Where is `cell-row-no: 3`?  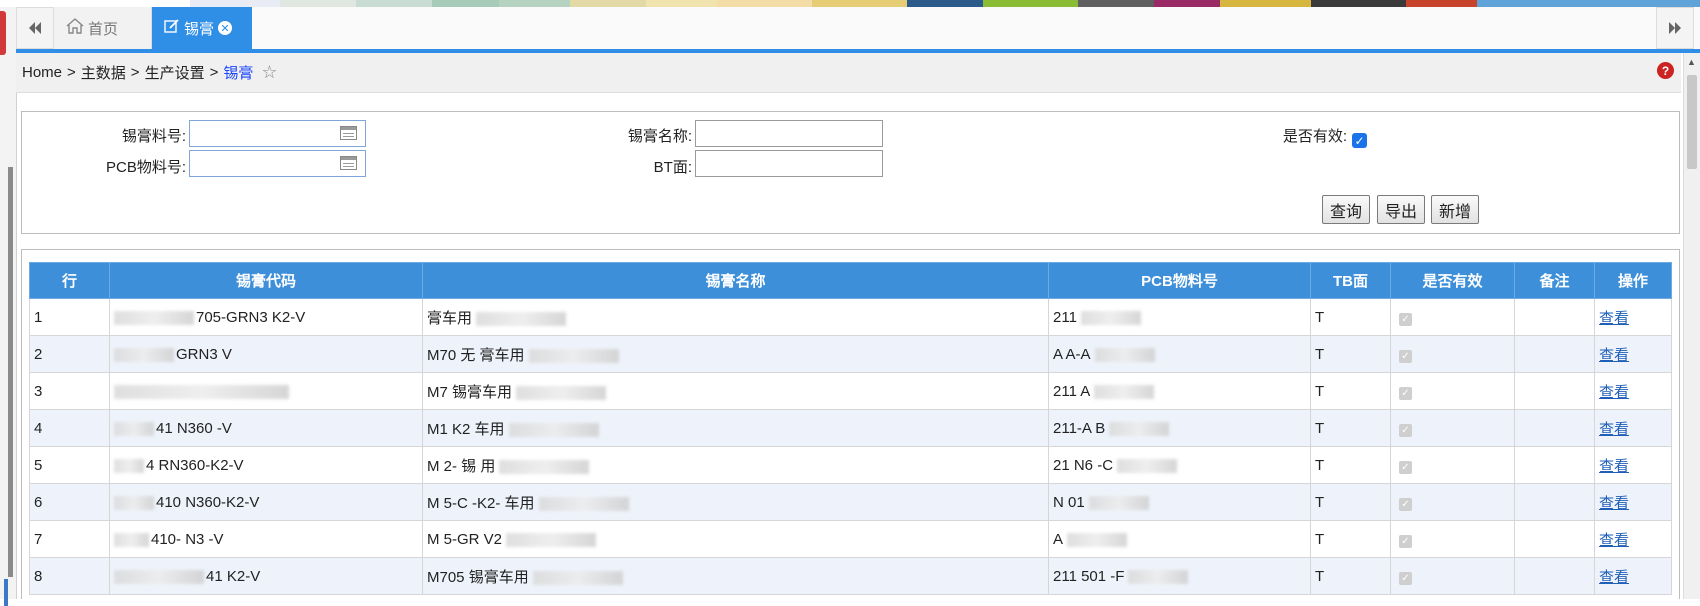
cell-row-no: 3 is located at coordinates (69, 391).